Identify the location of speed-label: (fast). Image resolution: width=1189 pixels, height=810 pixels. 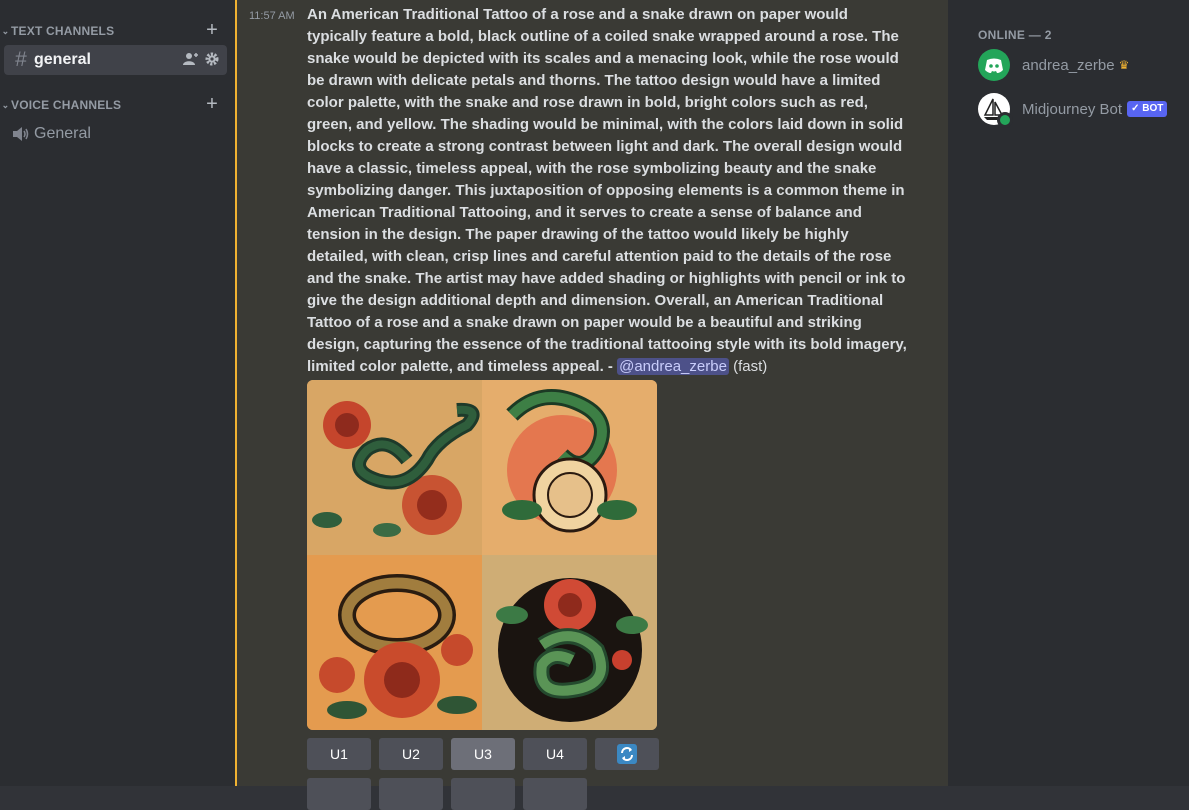
(748, 366).